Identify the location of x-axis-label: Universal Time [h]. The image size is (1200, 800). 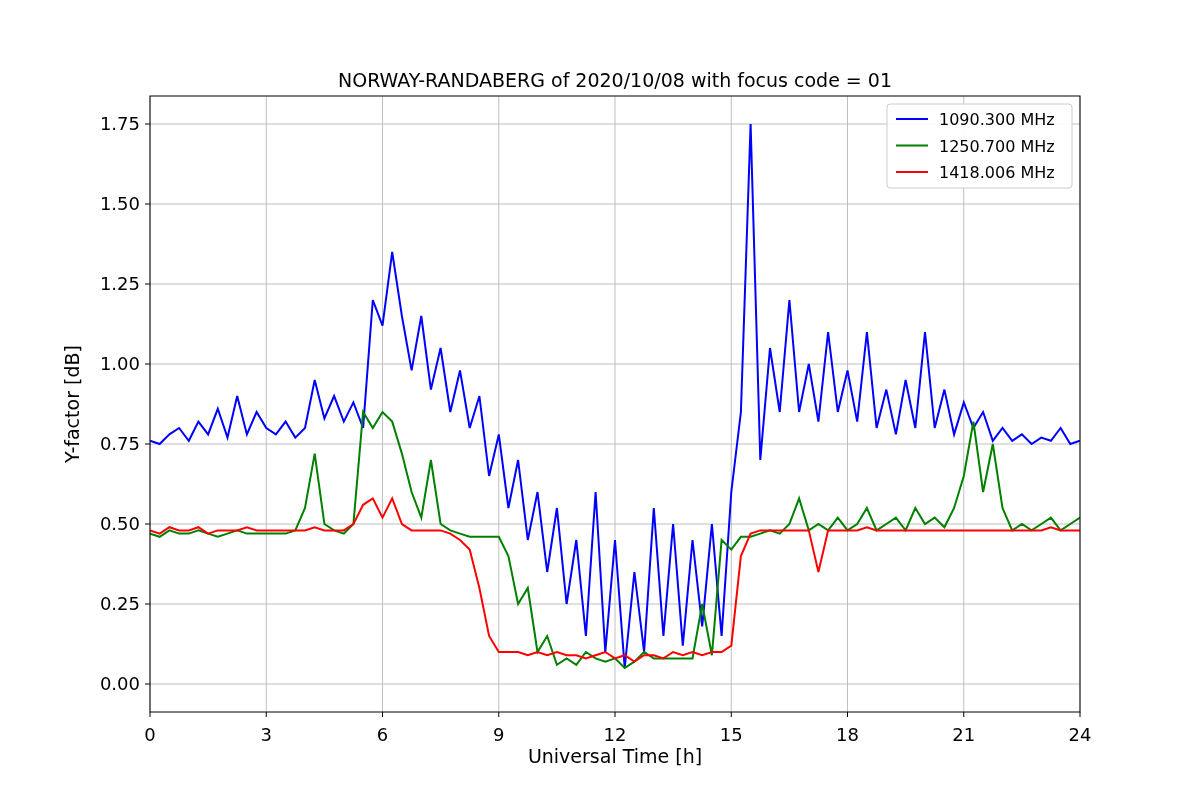
(615, 756).